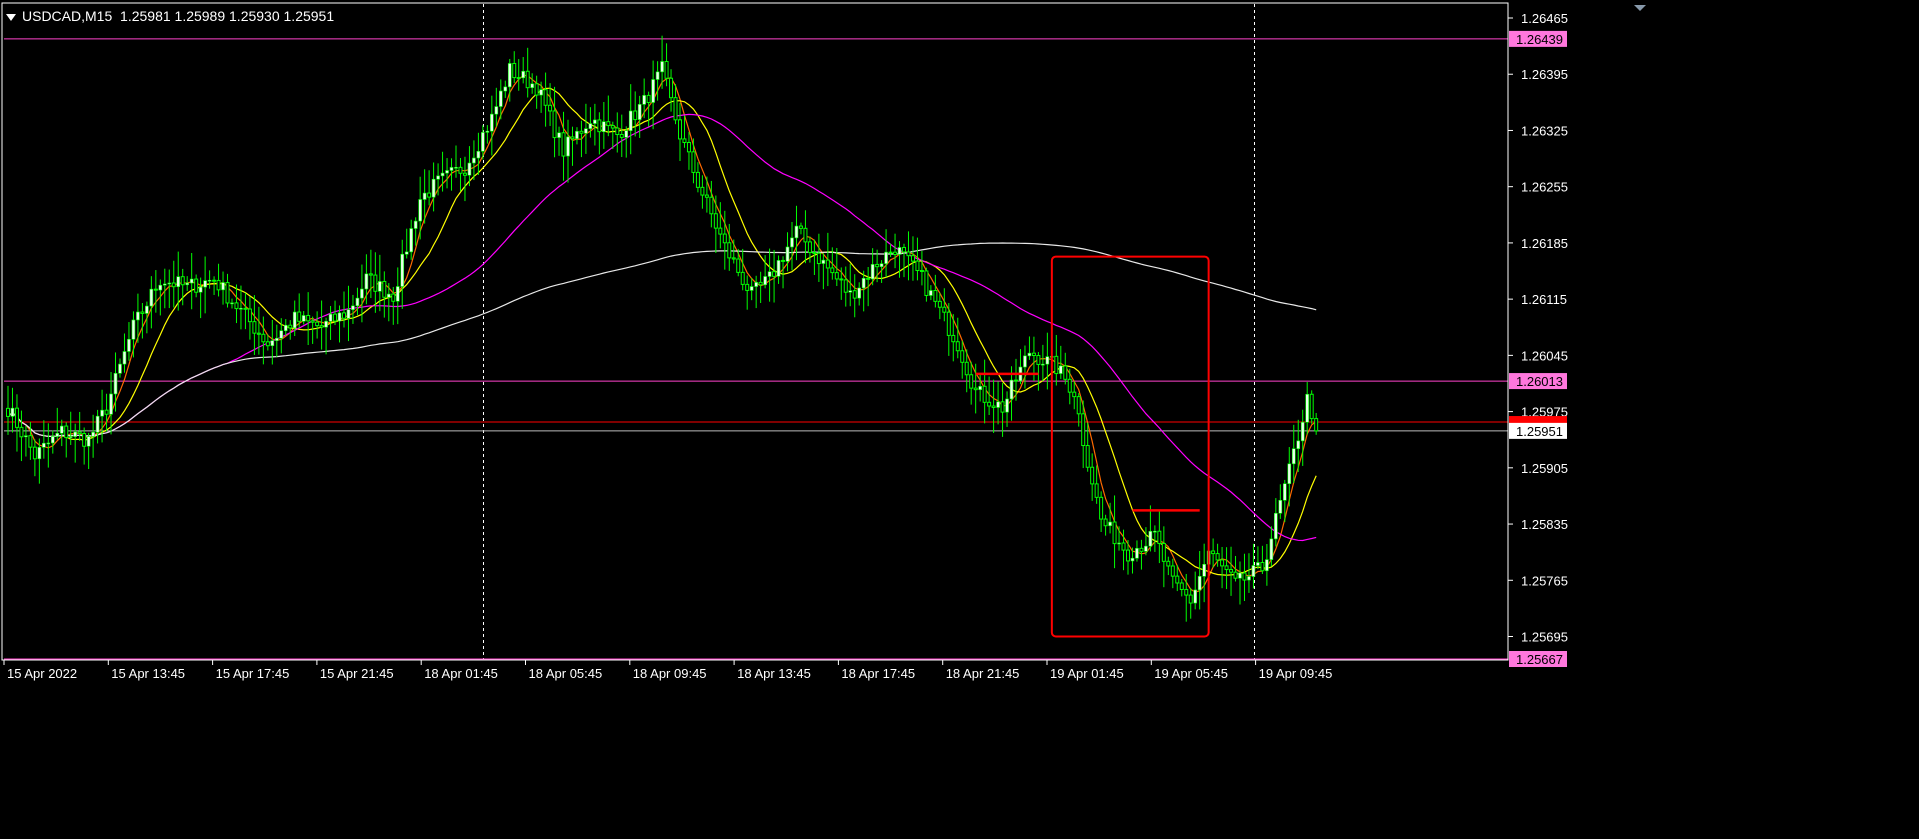  I want to click on price-tick-label: 1.26395, so click(1544, 74).